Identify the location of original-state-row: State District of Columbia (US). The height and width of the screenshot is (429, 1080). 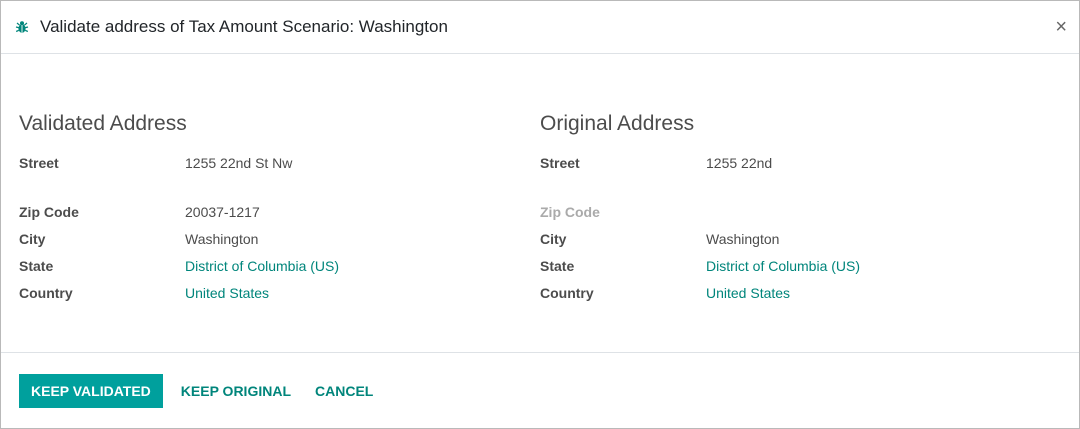
(700, 265).